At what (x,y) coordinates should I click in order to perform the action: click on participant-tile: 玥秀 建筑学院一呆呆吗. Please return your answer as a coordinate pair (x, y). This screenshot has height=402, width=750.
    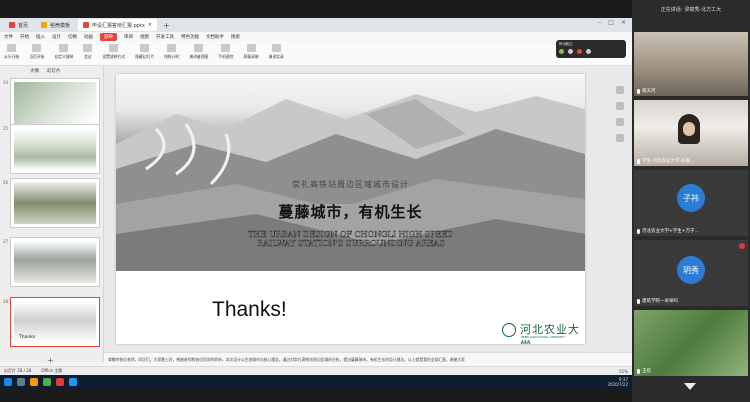
    Looking at the image, I should click on (691, 273).